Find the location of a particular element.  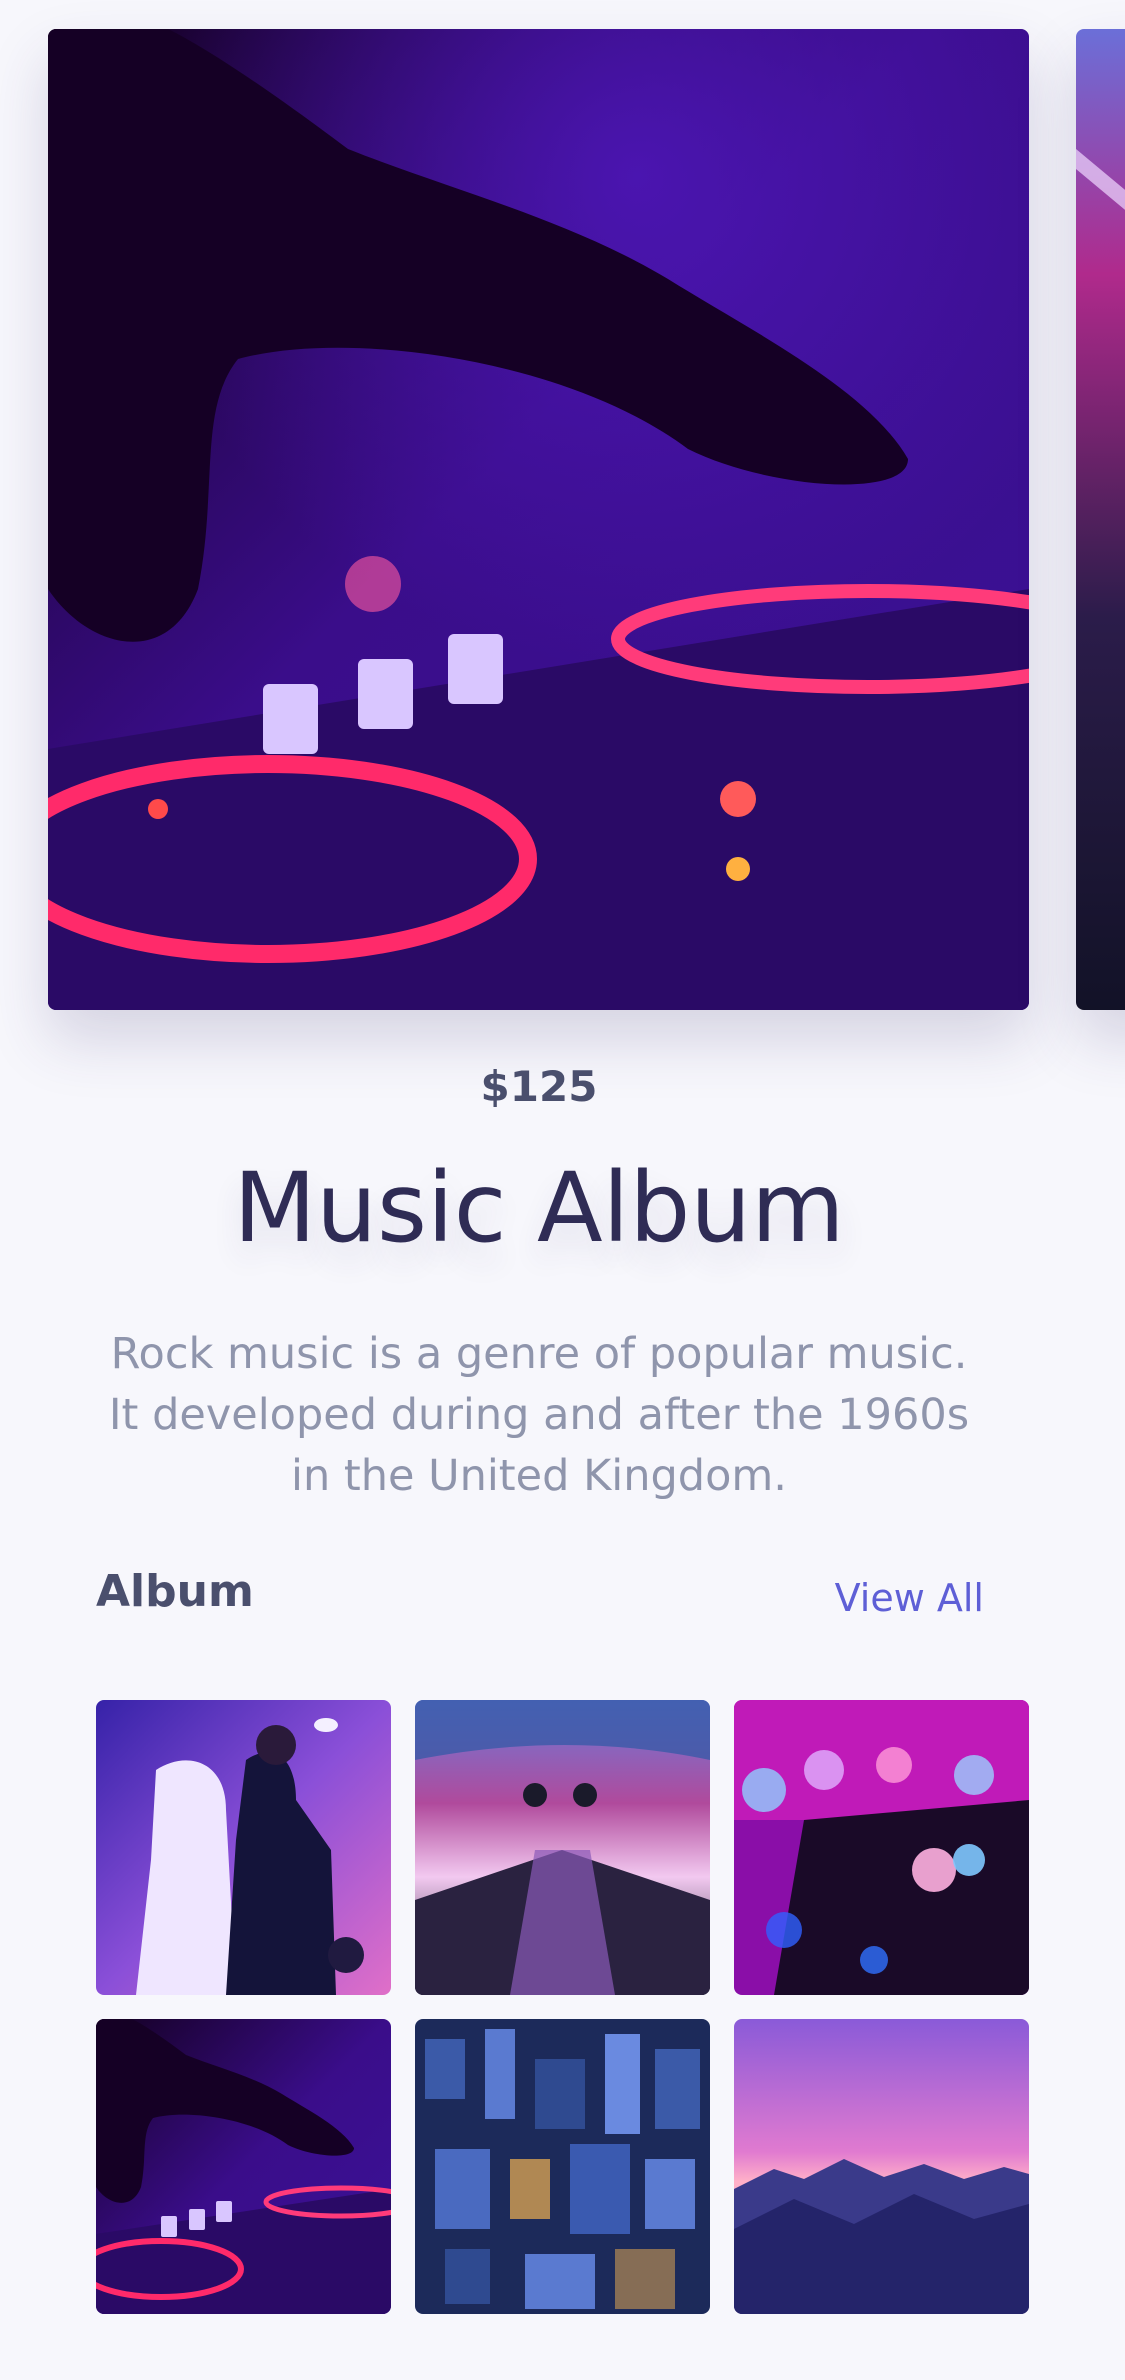

city-night-image is located at coordinates (562, 2166).